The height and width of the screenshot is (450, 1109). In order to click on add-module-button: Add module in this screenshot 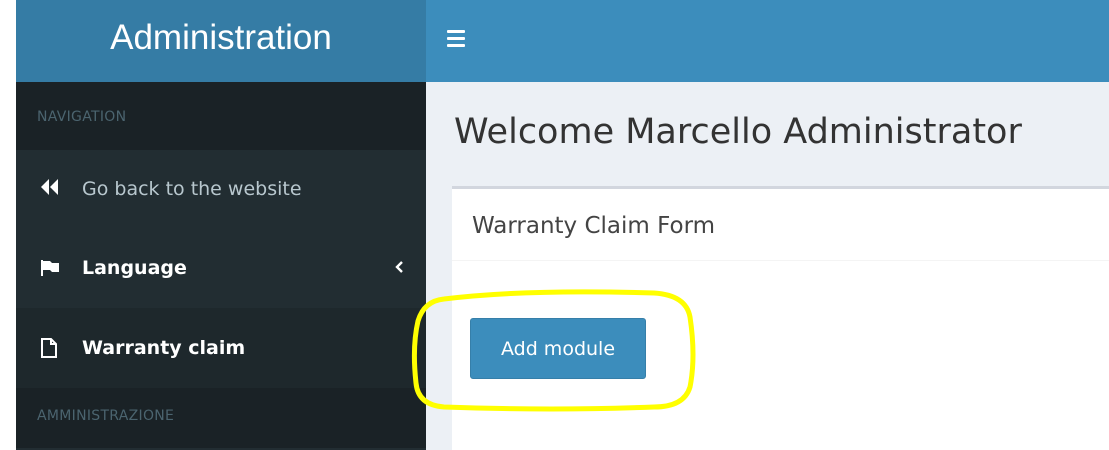, I will do `click(558, 348)`.